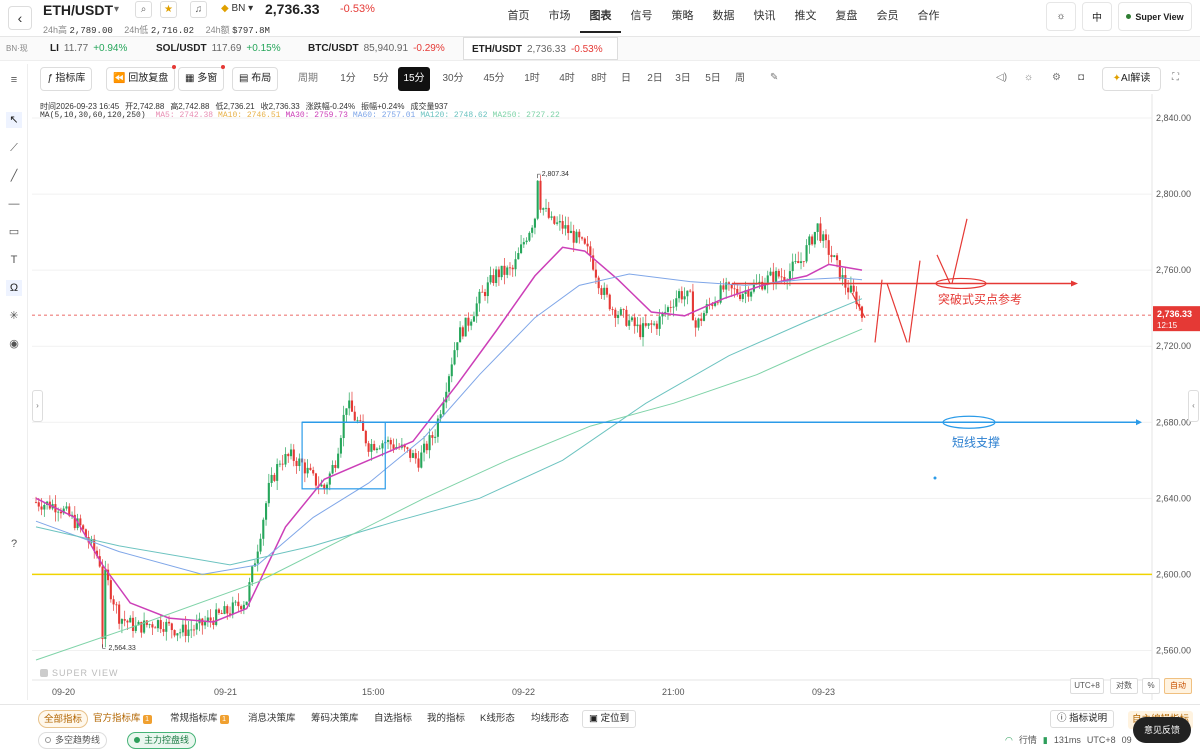 The height and width of the screenshot is (752, 1200). I want to click on feedback-button: 意见反馈, so click(1162, 730).